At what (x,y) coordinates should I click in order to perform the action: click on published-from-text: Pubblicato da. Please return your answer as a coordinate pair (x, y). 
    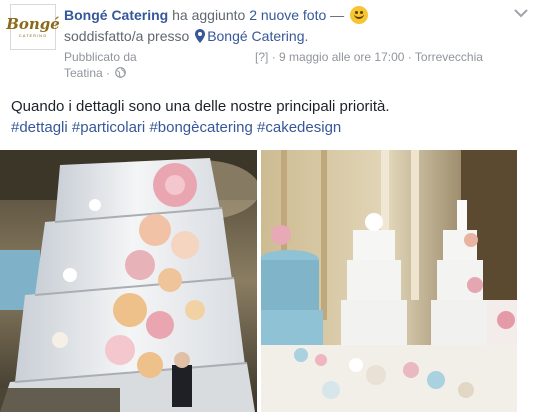
    Looking at the image, I should click on (100, 57).